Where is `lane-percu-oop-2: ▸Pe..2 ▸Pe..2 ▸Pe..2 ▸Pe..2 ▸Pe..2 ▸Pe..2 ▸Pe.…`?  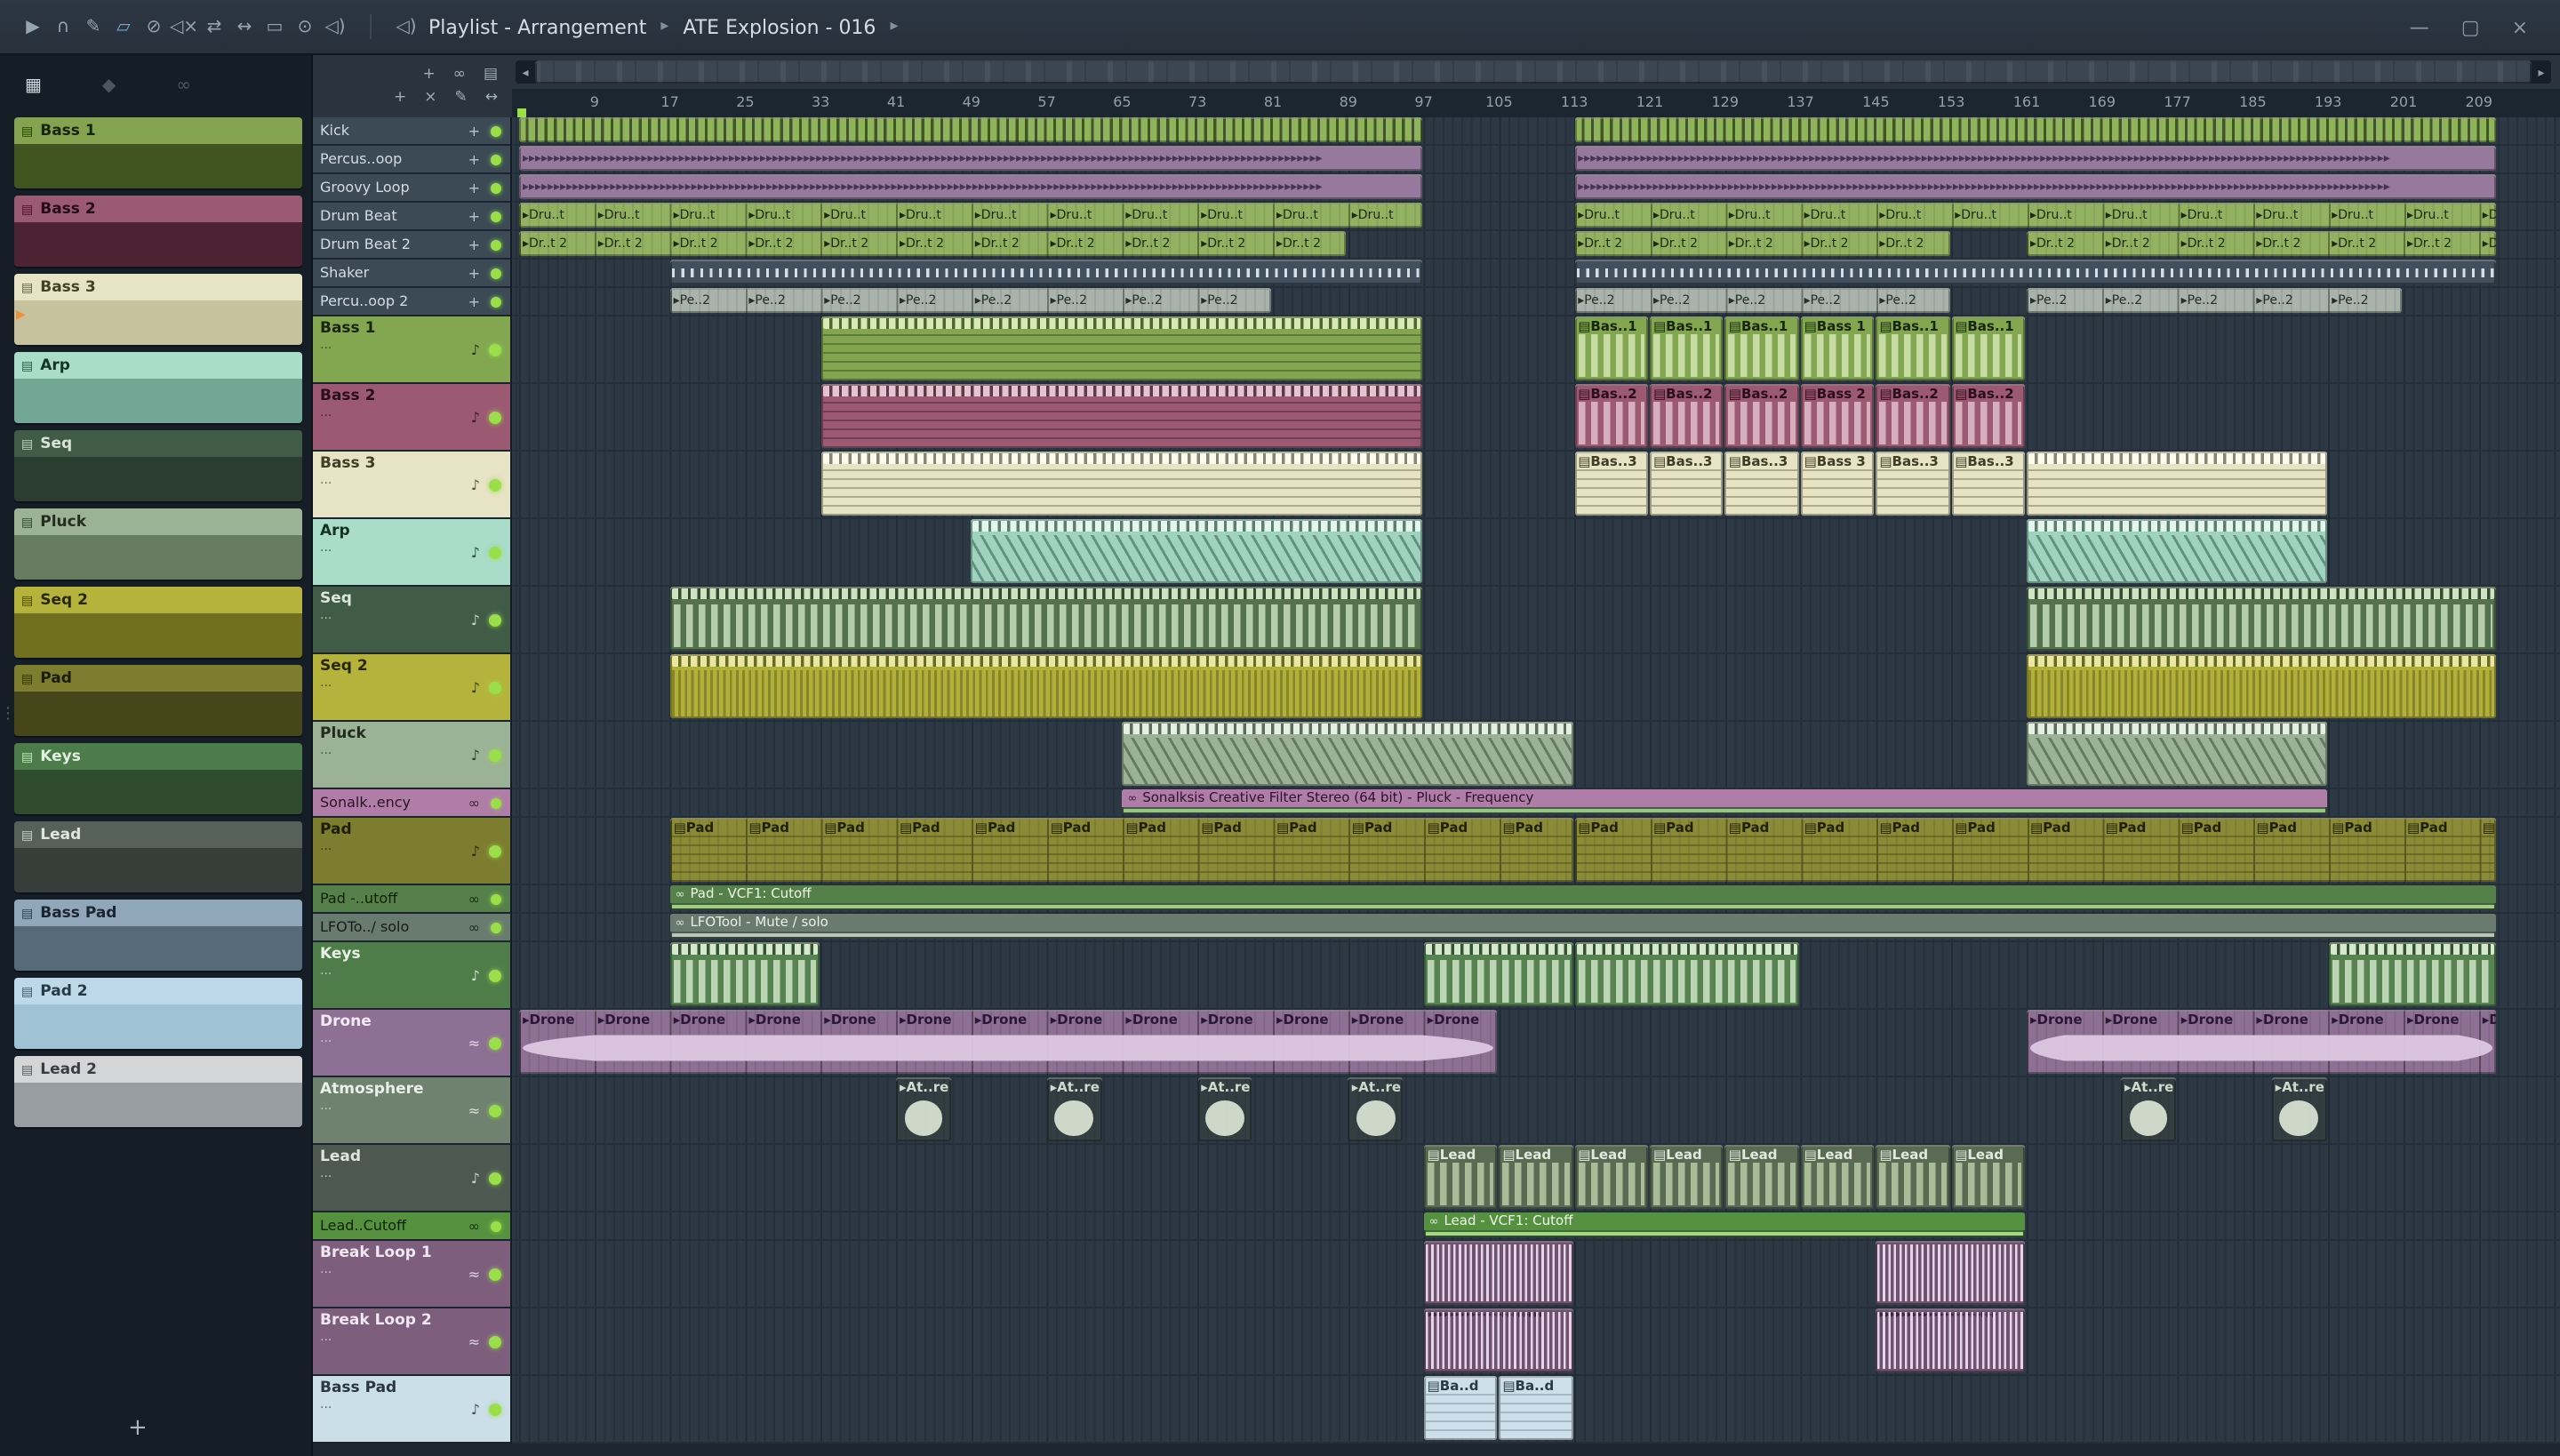
lane-percu-oop-2: ▸Pe..2 ▸Pe..2 ▸Pe..2 ▸Pe..2 ▸Pe..2 ▸Pe..2 ▸Pe.… is located at coordinates (1536, 302).